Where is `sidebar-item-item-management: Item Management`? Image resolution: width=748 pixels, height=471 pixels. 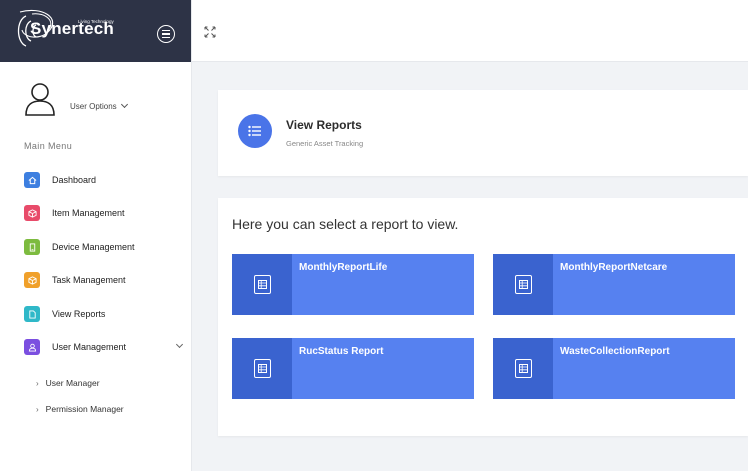 sidebar-item-item-management: Item Management is located at coordinates (108, 213).